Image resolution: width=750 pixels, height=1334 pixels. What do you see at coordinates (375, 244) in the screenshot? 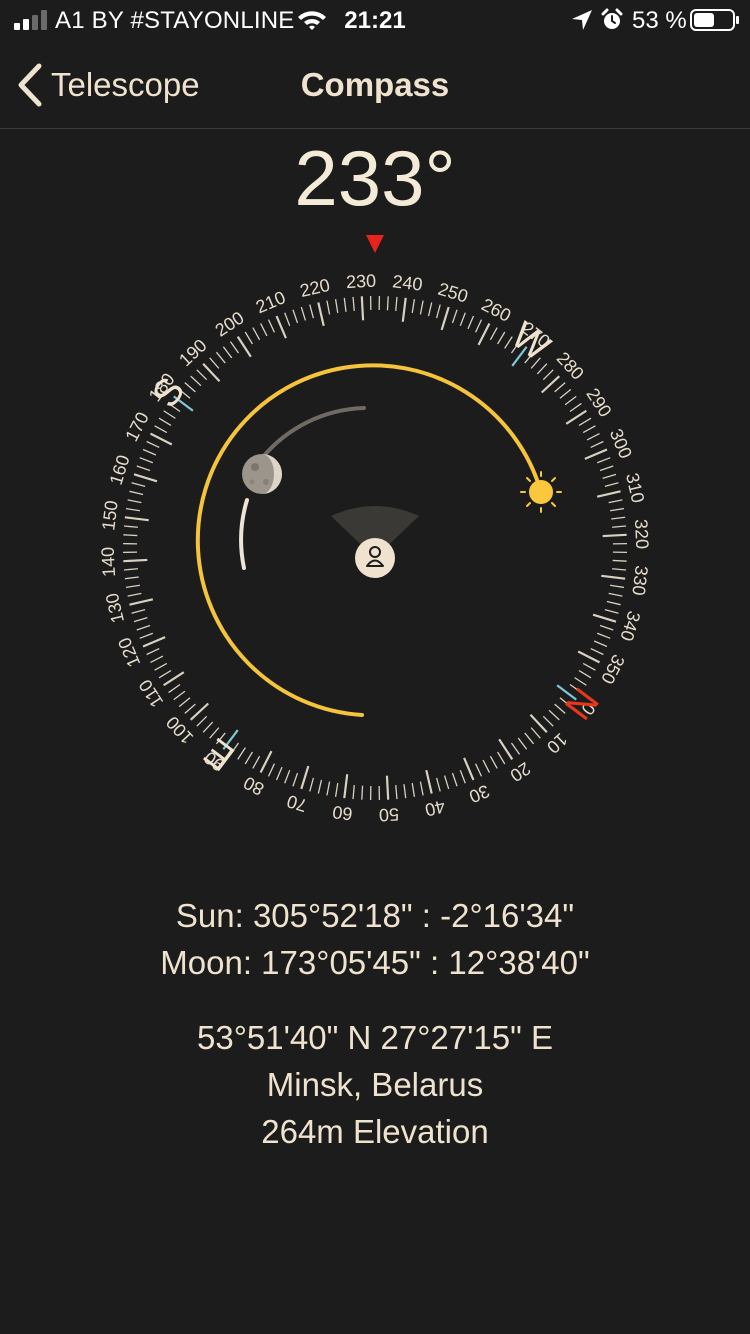
I see `heading-pointer-icon` at bounding box center [375, 244].